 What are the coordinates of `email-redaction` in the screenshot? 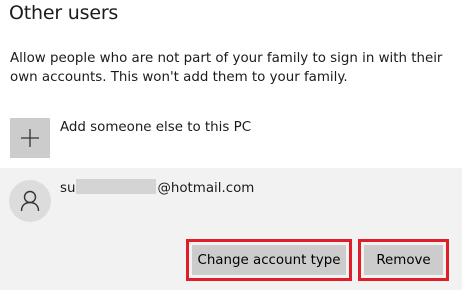 It's located at (116, 186).